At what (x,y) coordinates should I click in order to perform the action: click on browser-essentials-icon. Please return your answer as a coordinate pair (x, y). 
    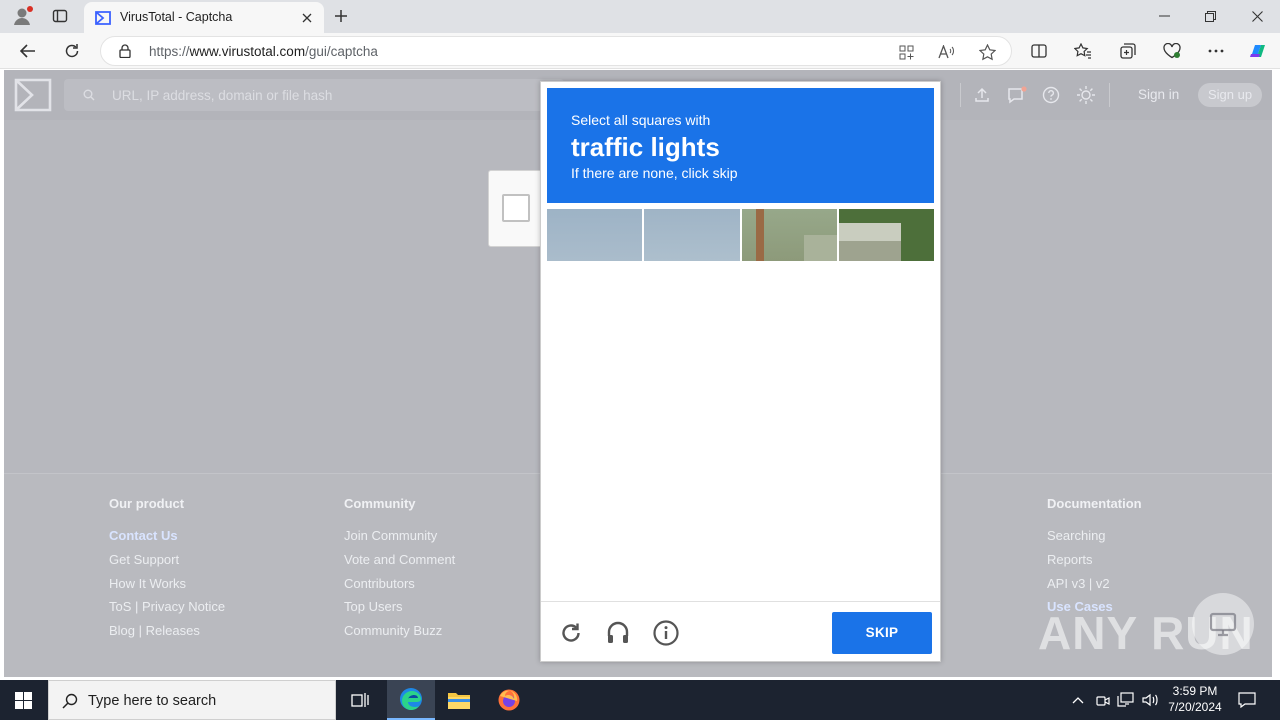
    Looking at the image, I should click on (1172, 51).